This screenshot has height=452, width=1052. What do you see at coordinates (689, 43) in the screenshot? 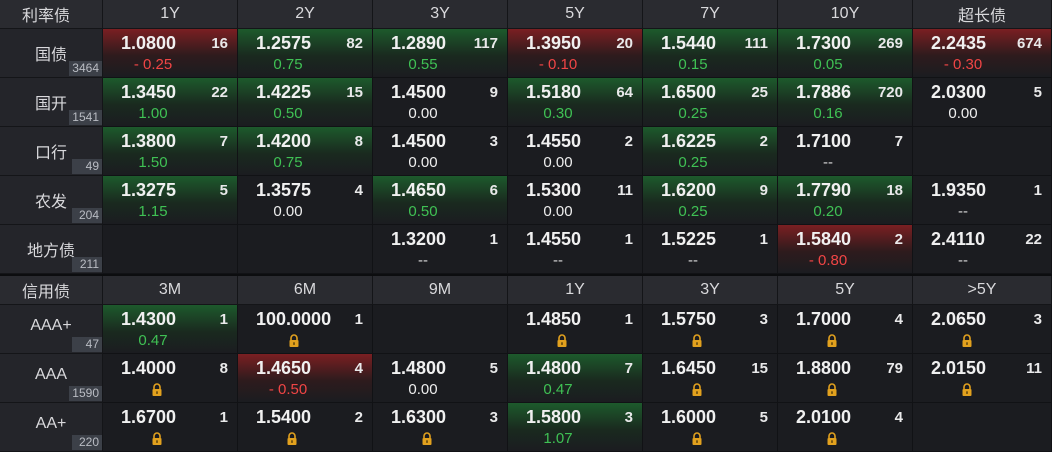
I see `yield-value: 1.5440` at bounding box center [689, 43].